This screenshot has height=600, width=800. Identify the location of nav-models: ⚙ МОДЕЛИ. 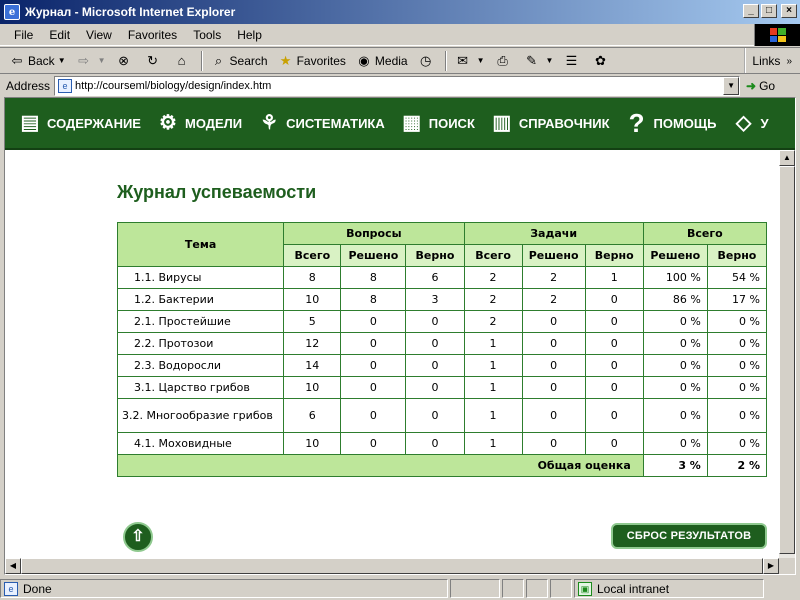
(198, 123).